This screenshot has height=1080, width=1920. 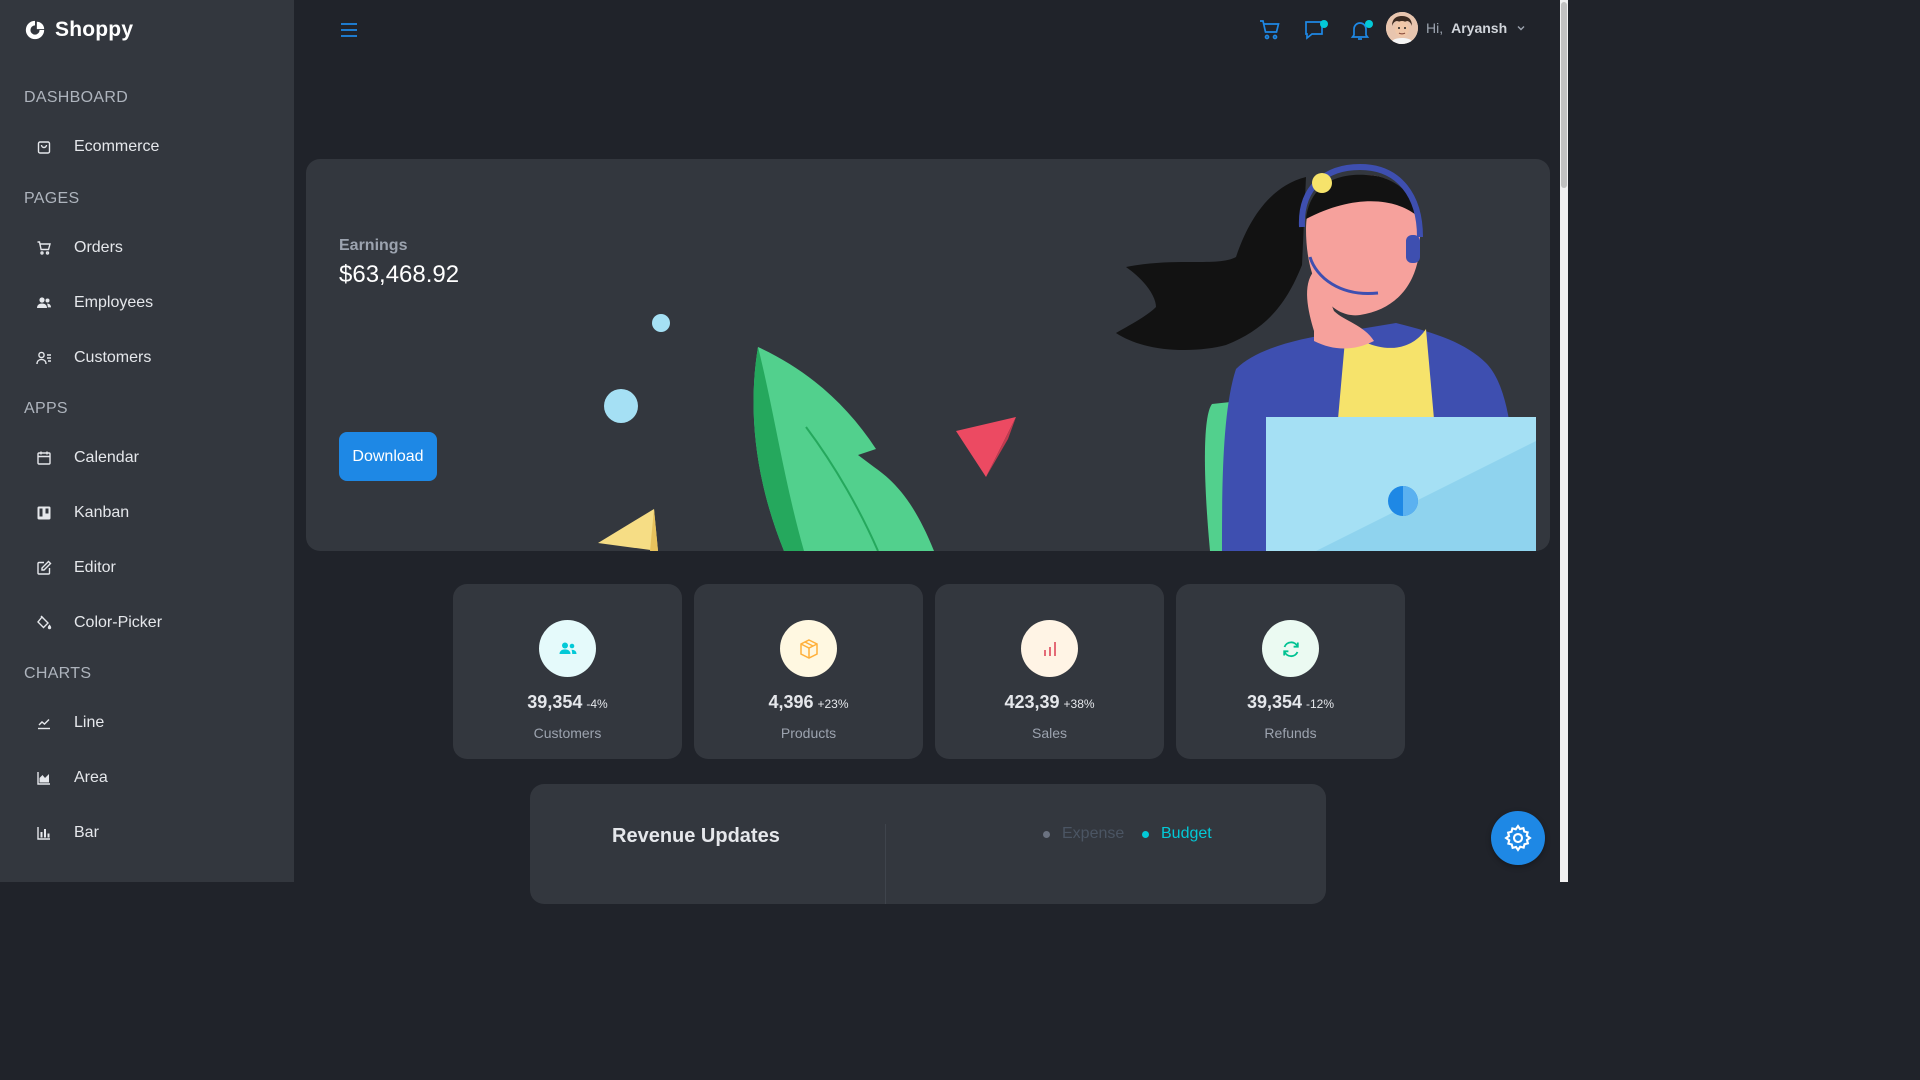 I want to click on settings-button, so click(x=1518, y=838).